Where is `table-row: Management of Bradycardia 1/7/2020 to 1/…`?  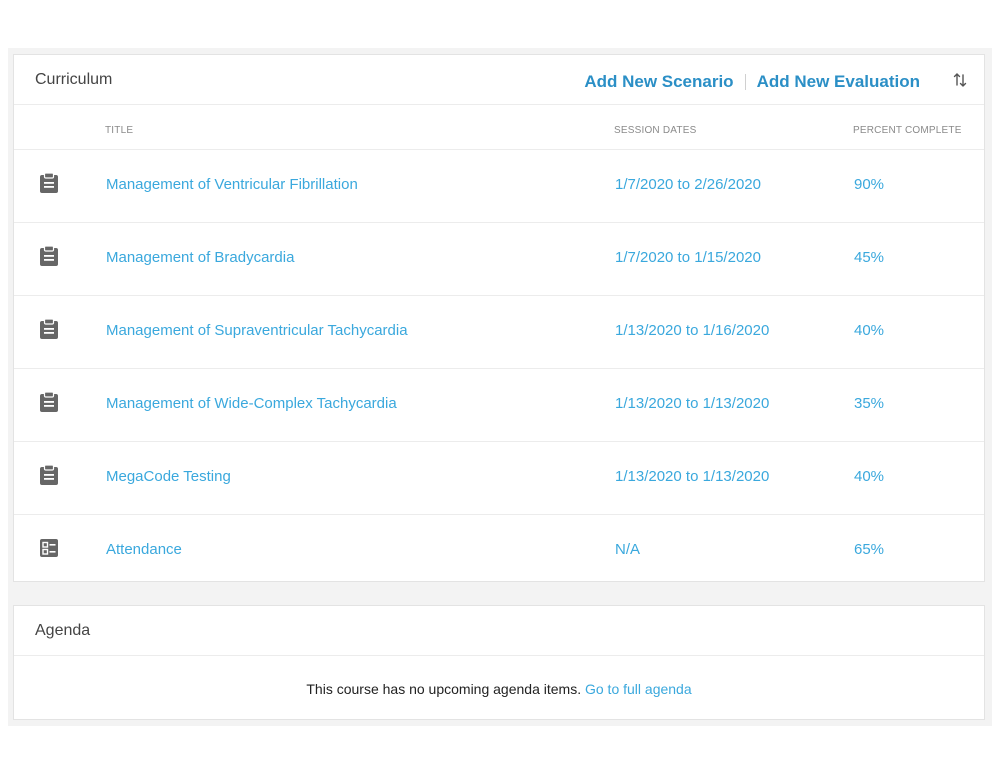
table-row: Management of Bradycardia 1/7/2020 to 1/… is located at coordinates (499, 259).